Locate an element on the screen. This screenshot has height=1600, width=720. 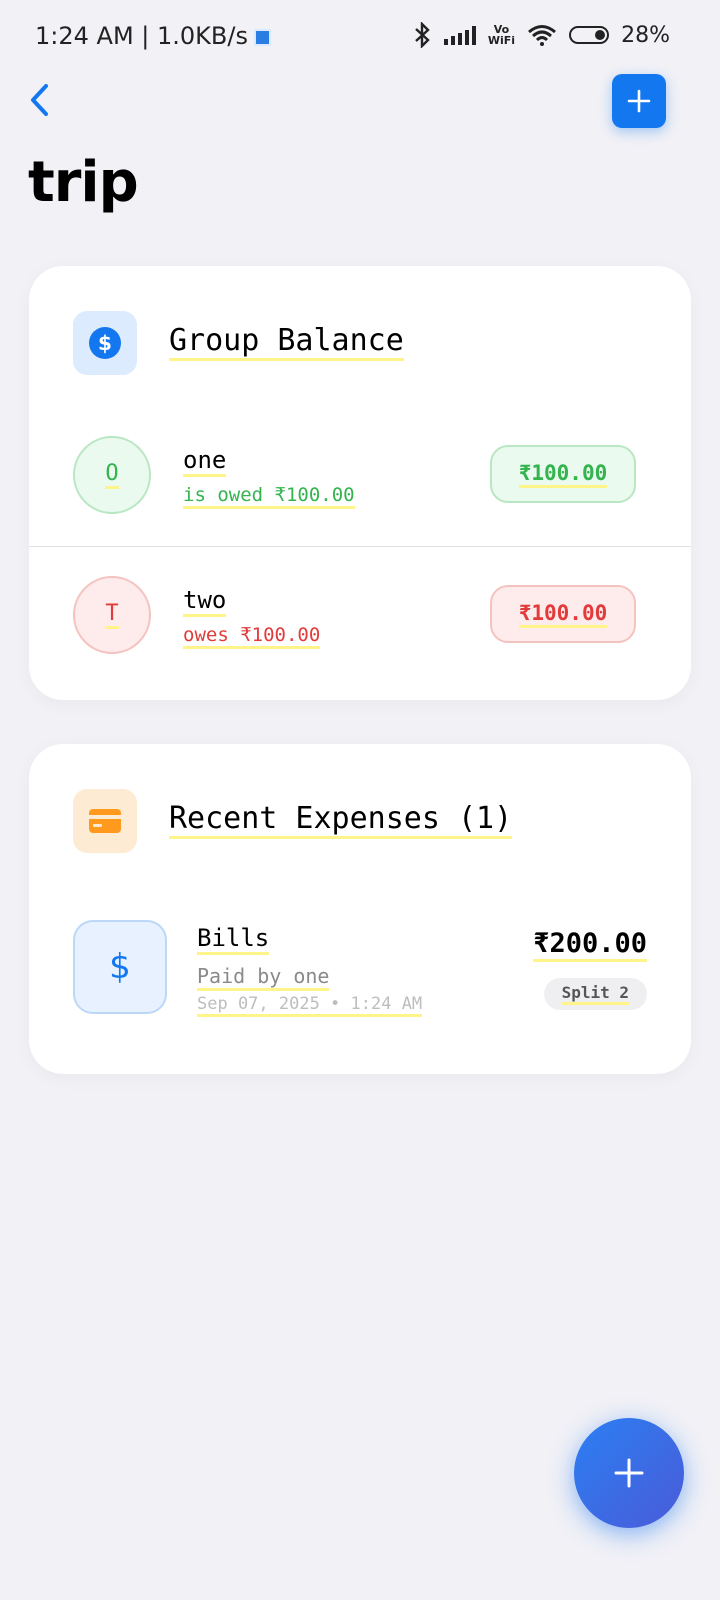
member-status: owes ₹100.00 is located at coordinates (252, 636).